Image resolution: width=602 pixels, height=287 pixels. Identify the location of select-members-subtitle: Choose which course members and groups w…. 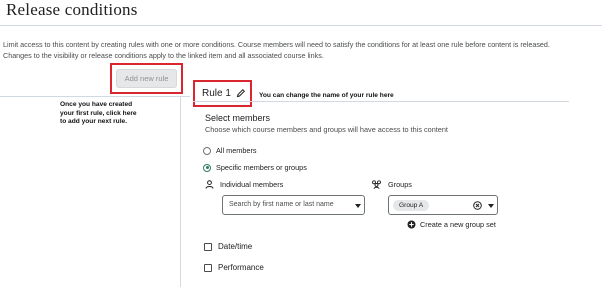
(326, 129).